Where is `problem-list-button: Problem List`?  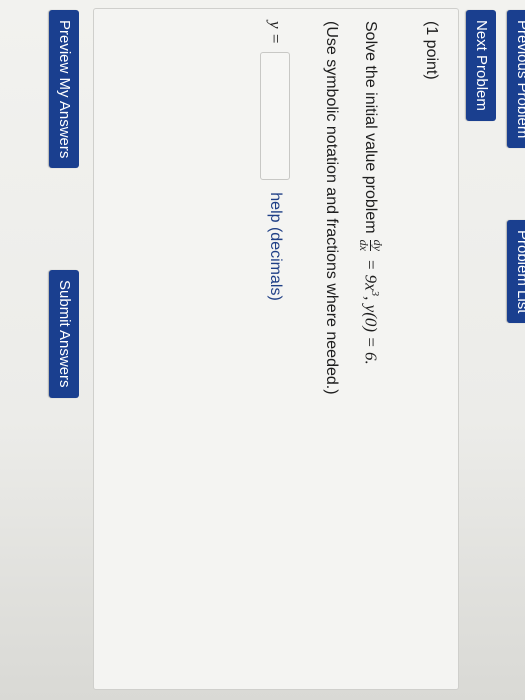 problem-list-button: Problem List is located at coordinates (516, 272).